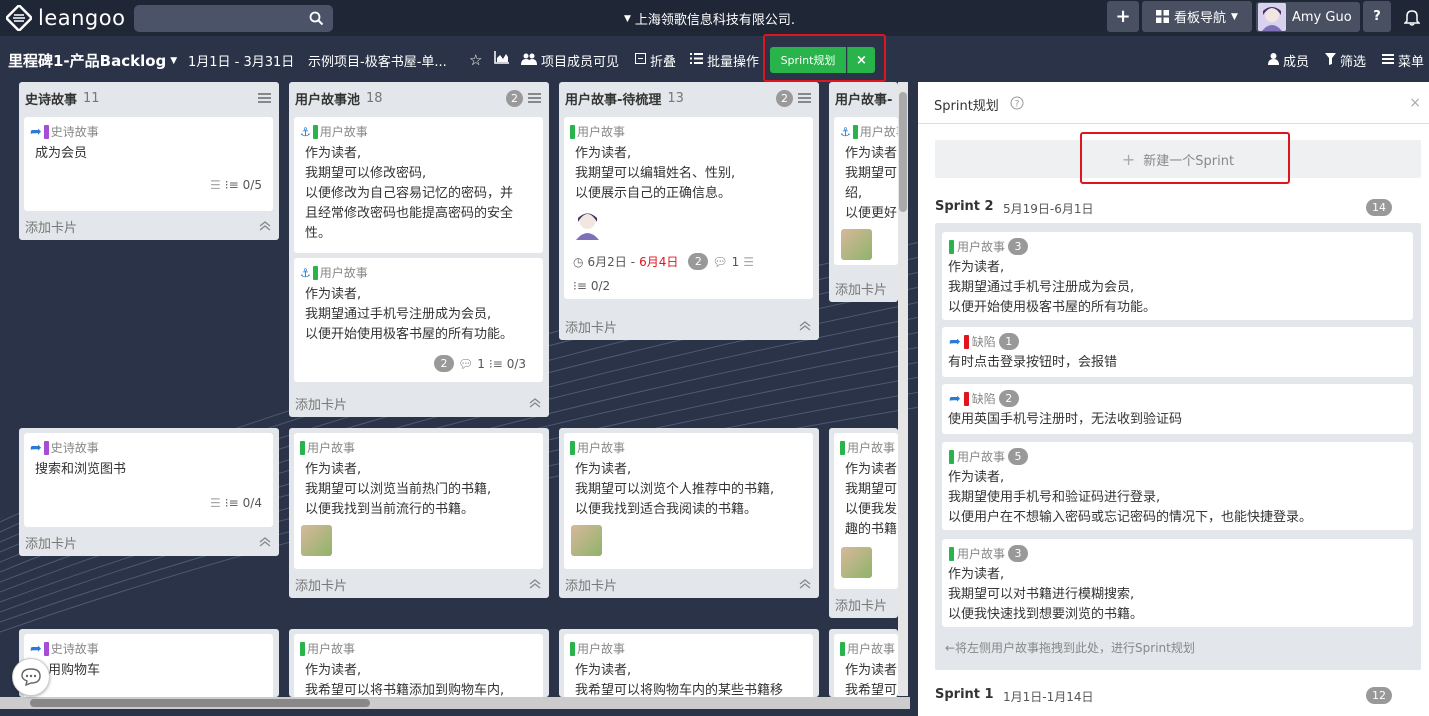  Describe the element at coordinates (148, 164) in the screenshot. I see `card-epic-membership: ➦ 史诗故事 成为会员 ☰ ⁝≡ 0/5` at that location.